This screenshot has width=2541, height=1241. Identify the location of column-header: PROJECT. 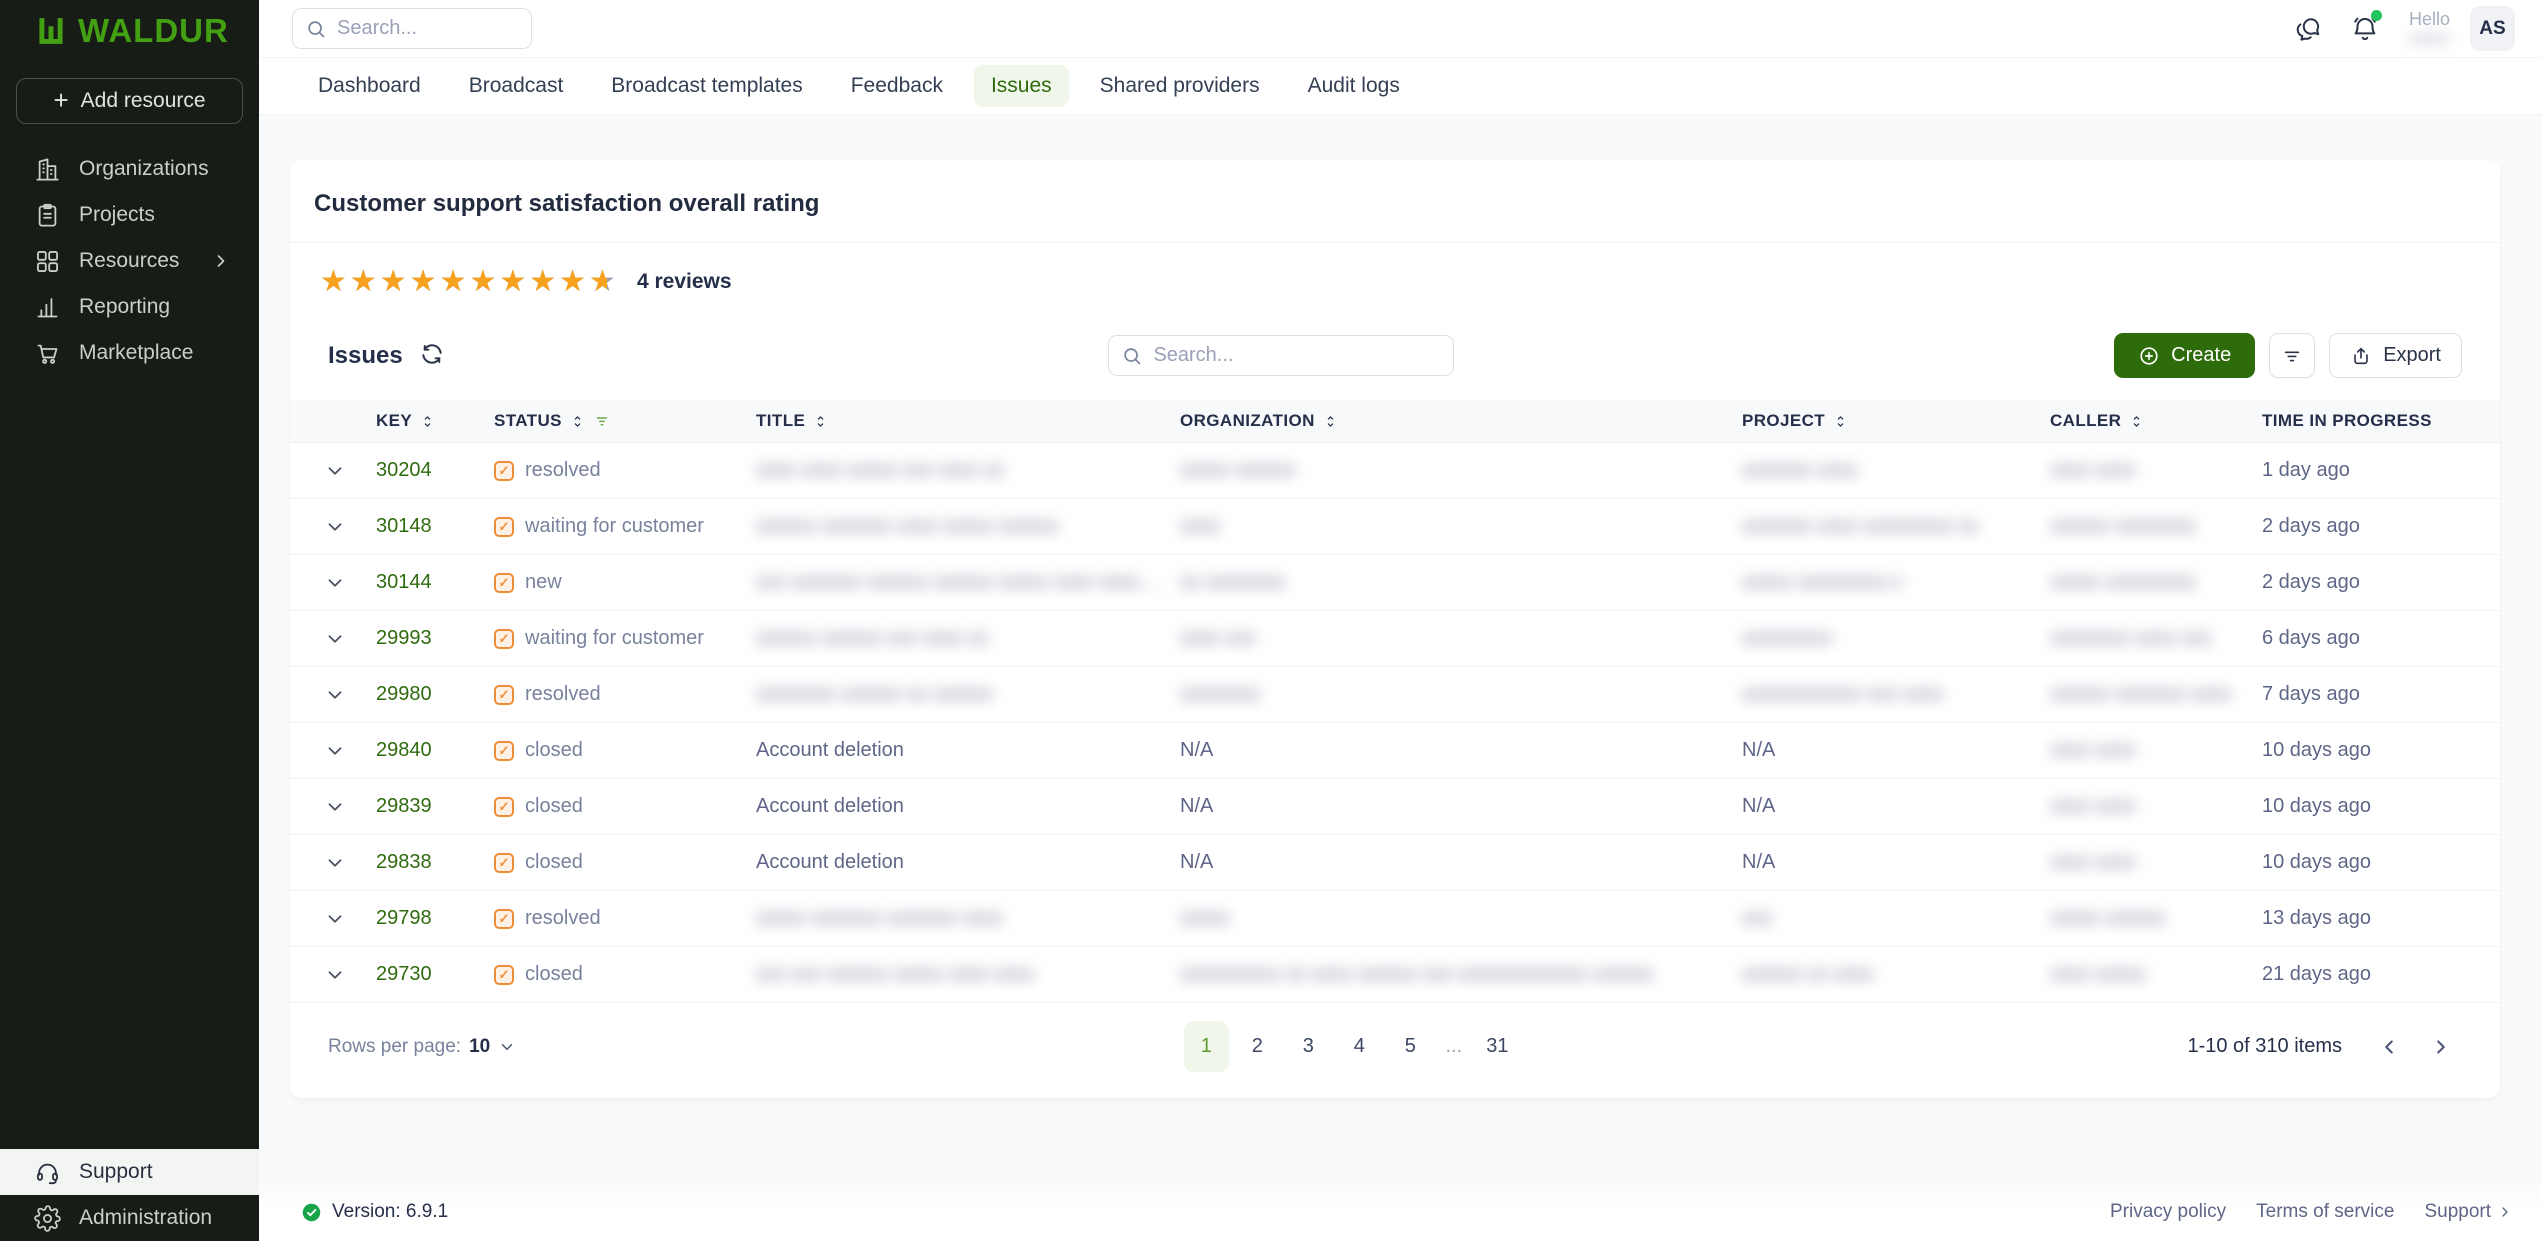
(1896, 421).